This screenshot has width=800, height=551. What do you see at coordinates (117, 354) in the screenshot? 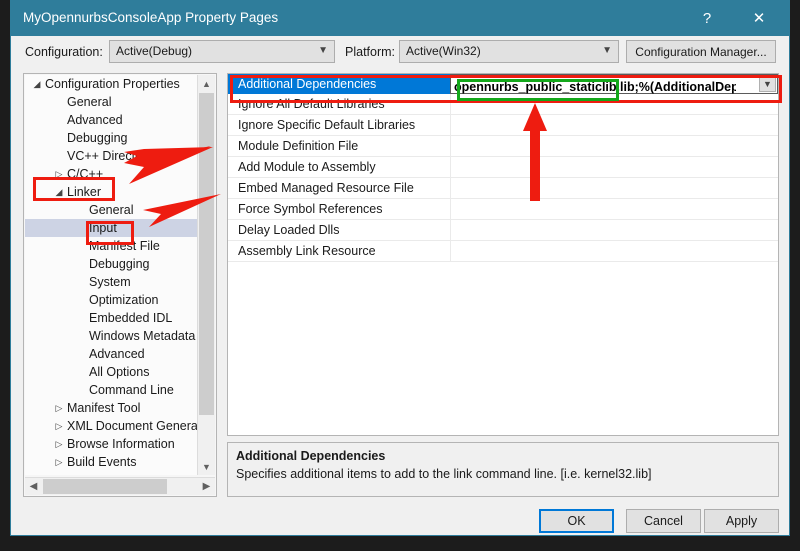
I see `tree-item-label: Advanced` at bounding box center [117, 354].